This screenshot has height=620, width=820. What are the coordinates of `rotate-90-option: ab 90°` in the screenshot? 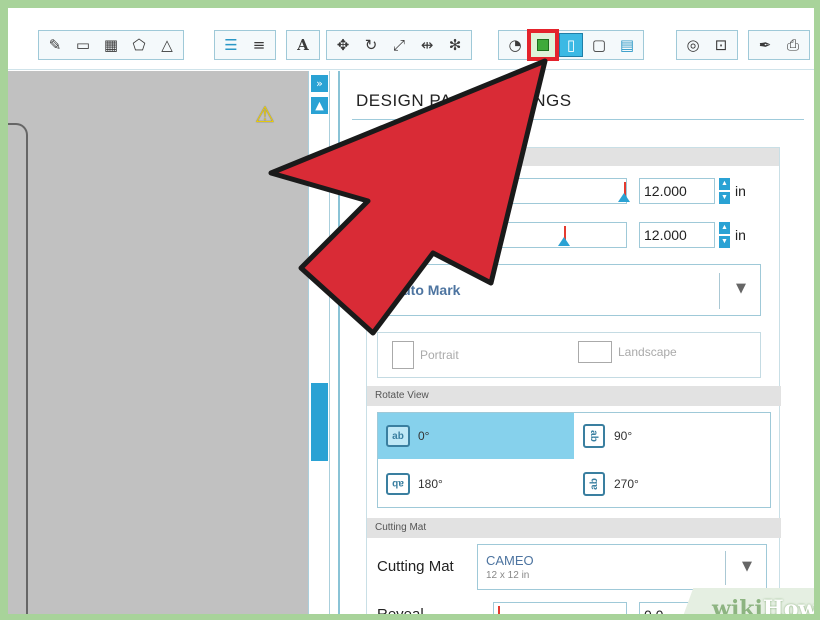 It's located at (672, 436).